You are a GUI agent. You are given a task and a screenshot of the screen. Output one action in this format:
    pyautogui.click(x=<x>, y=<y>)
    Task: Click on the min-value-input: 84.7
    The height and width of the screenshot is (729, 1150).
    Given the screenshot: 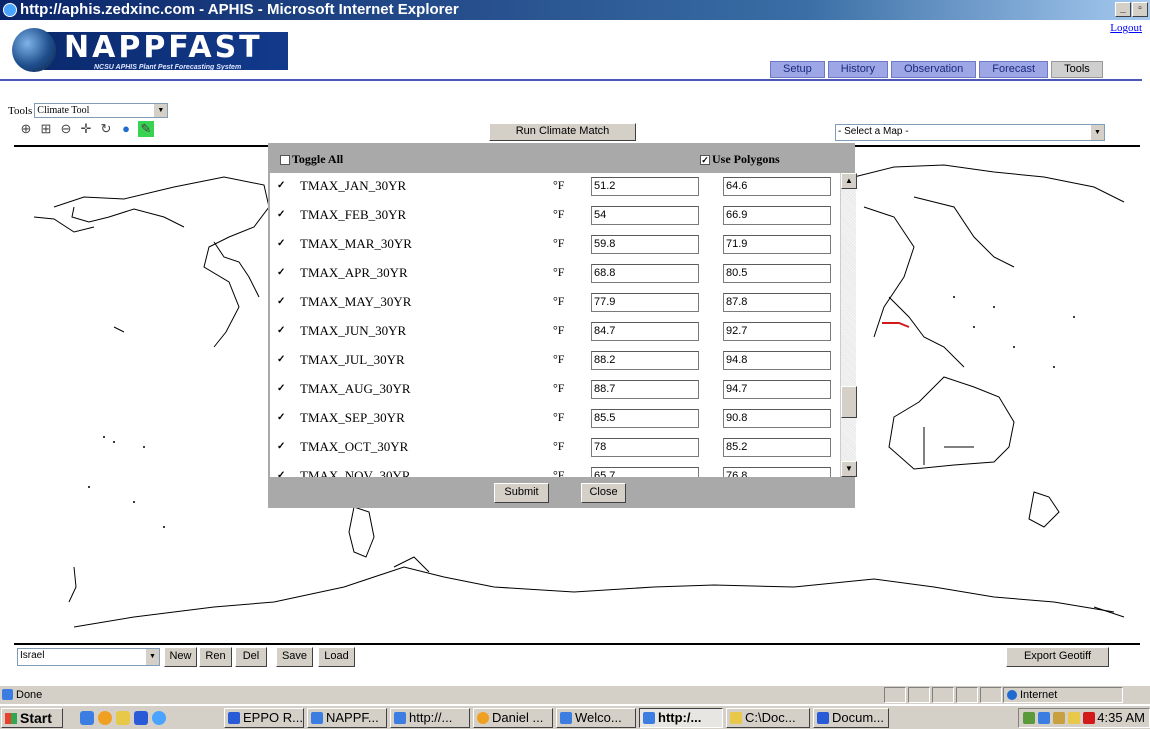 What is the action you would take?
    pyautogui.click(x=645, y=331)
    